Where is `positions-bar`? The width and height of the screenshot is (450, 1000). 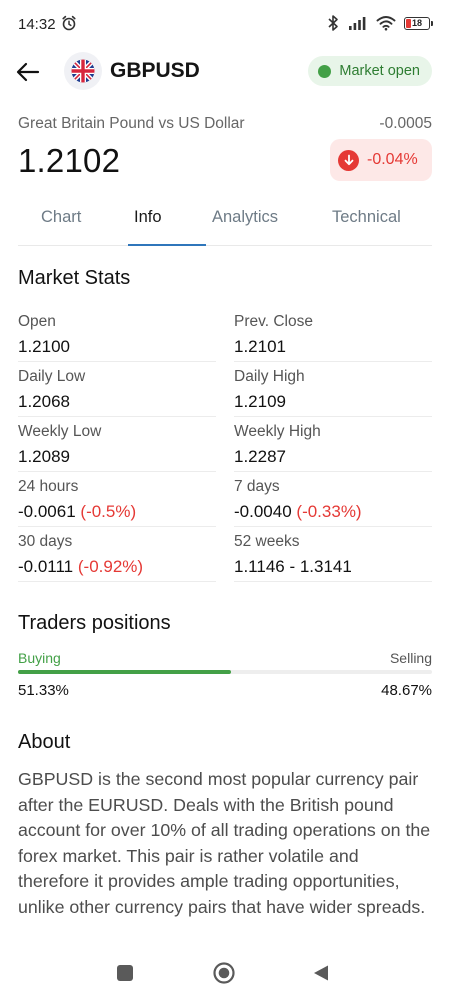 positions-bar is located at coordinates (225, 672).